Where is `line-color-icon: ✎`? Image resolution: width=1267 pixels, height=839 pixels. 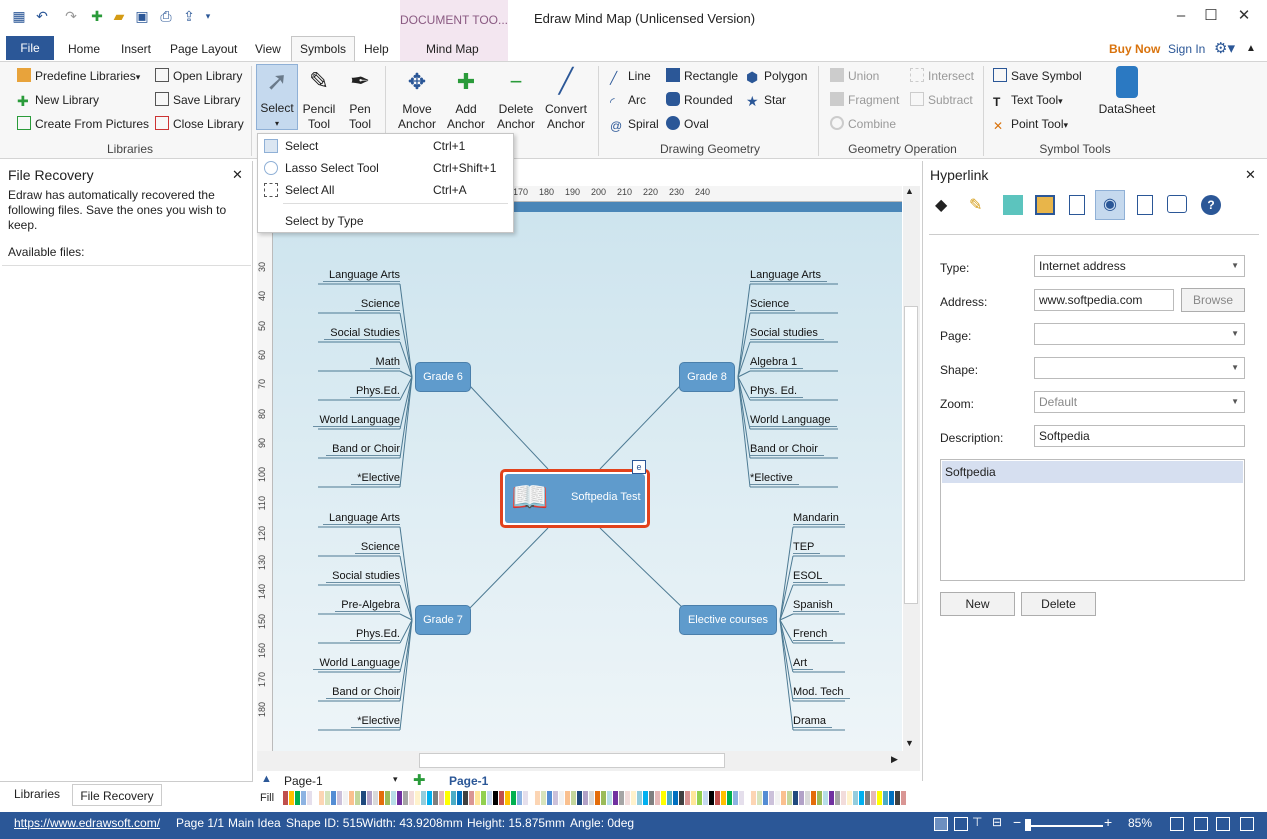
line-color-icon: ✎ is located at coordinates (979, 205).